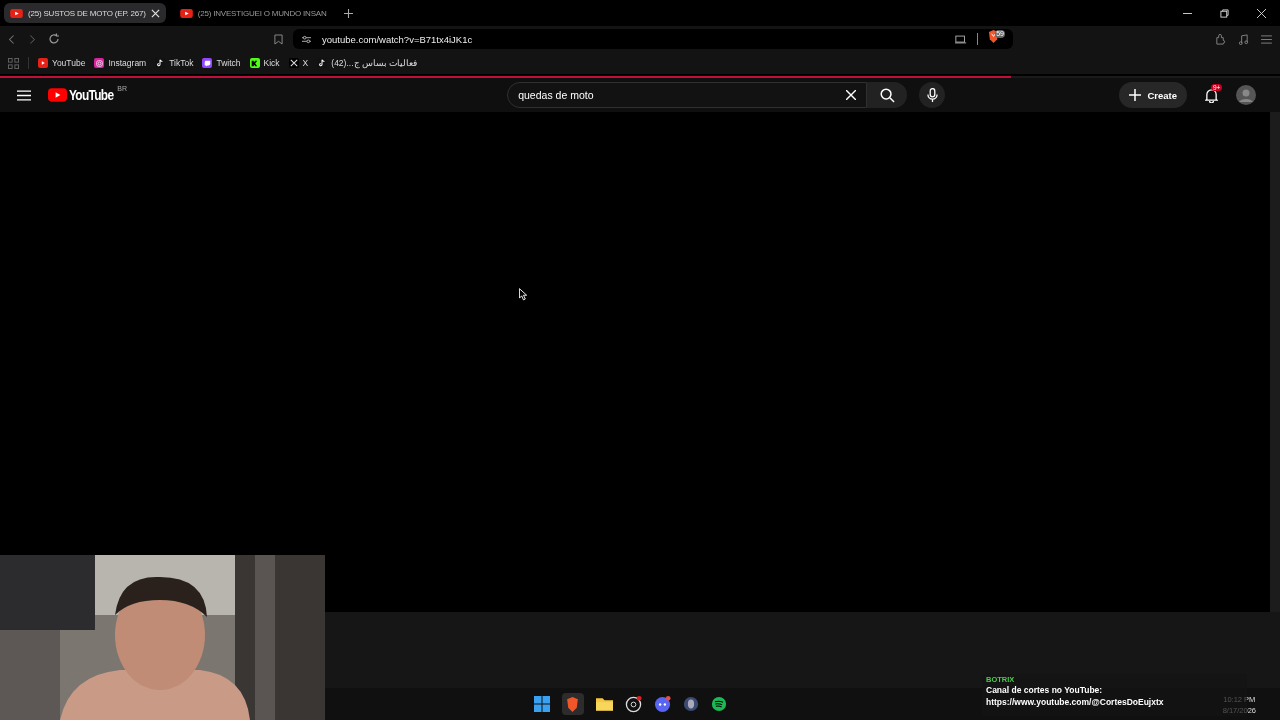 This screenshot has height=720, width=1280. I want to click on bookmark-link: TikTok, so click(174, 63).